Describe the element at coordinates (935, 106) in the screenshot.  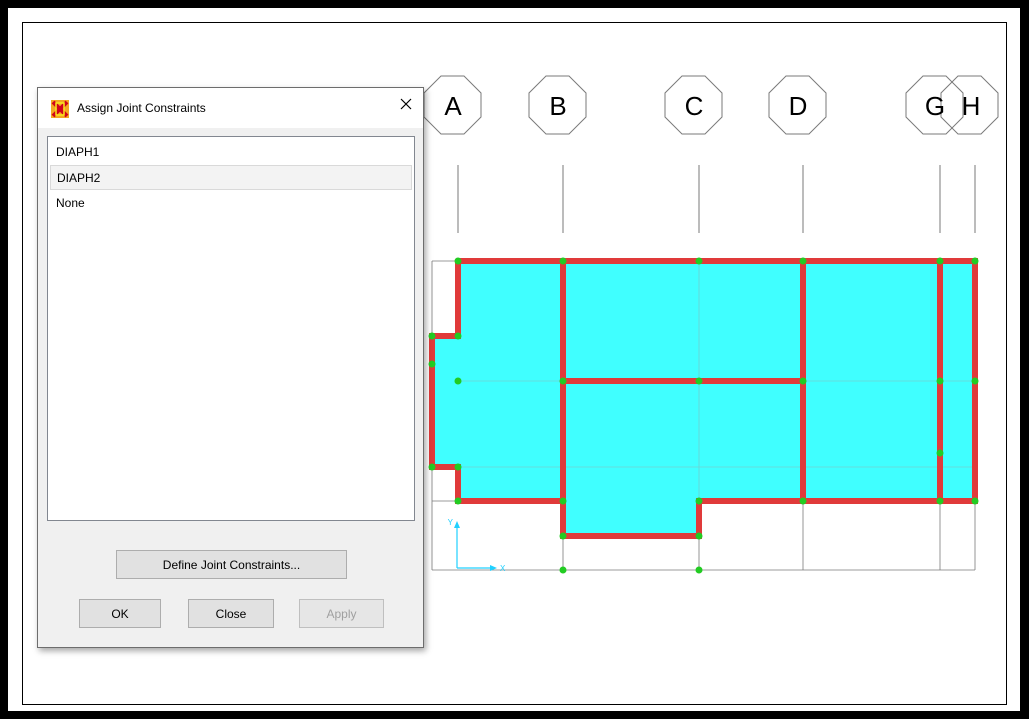
I see `grid-label-g: G` at that location.